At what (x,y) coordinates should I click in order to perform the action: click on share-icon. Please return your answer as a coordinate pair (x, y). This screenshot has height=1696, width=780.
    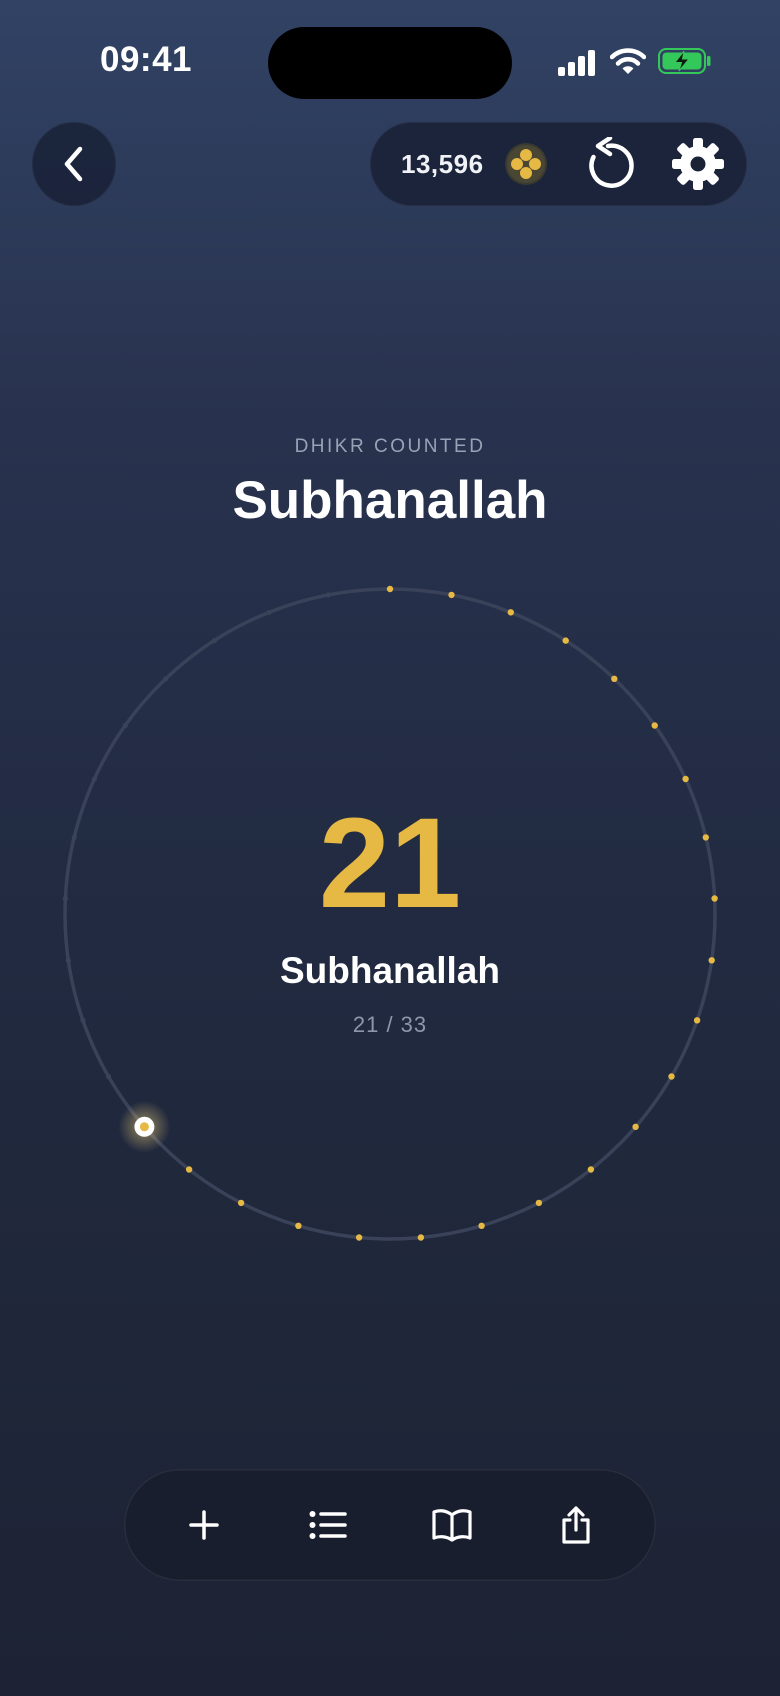
    Looking at the image, I should click on (576, 1525).